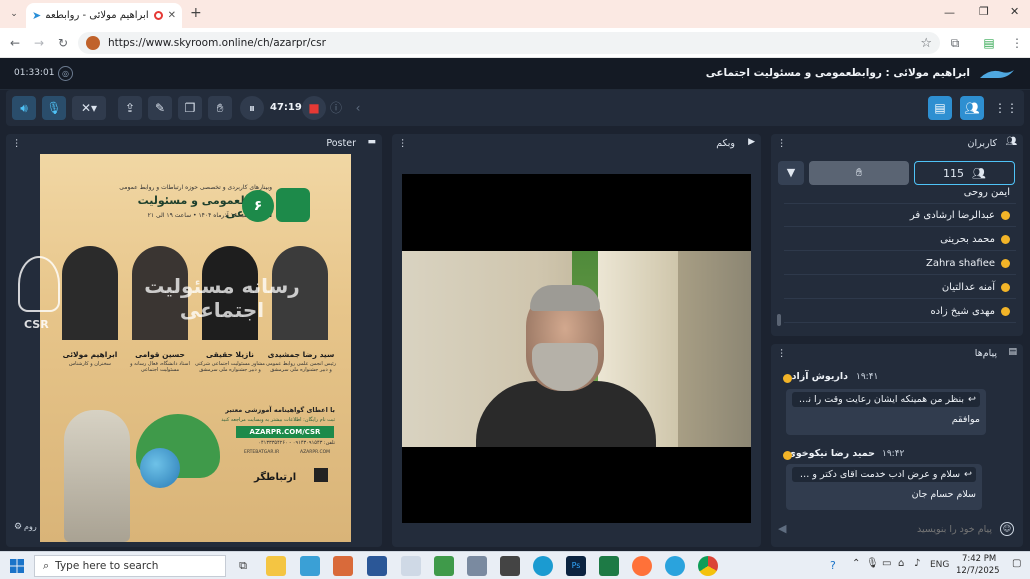 Image resolution: width=1030 pixels, height=579 pixels. Describe the element at coordinates (900, 288) in the screenshot. I see `user-row: آمنه عدالتیان` at that location.